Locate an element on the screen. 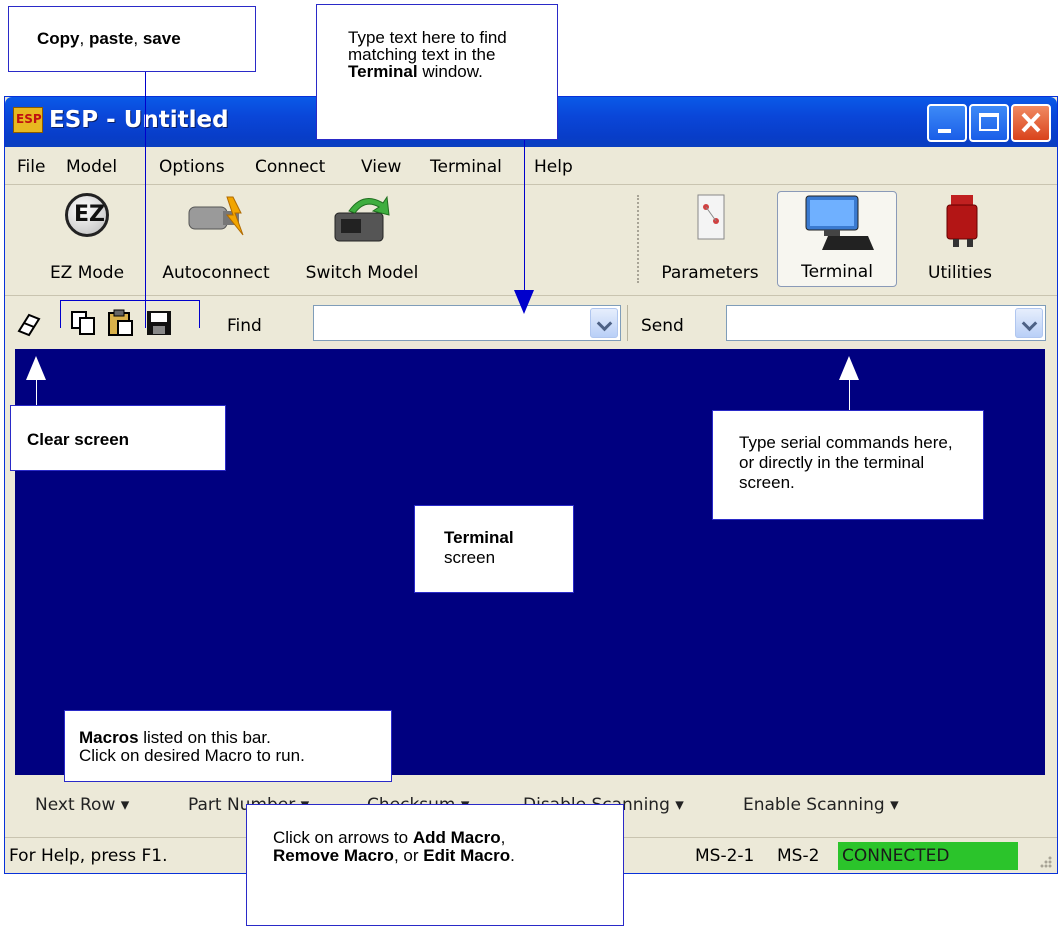  callout-text: , or is located at coordinates (408, 855).